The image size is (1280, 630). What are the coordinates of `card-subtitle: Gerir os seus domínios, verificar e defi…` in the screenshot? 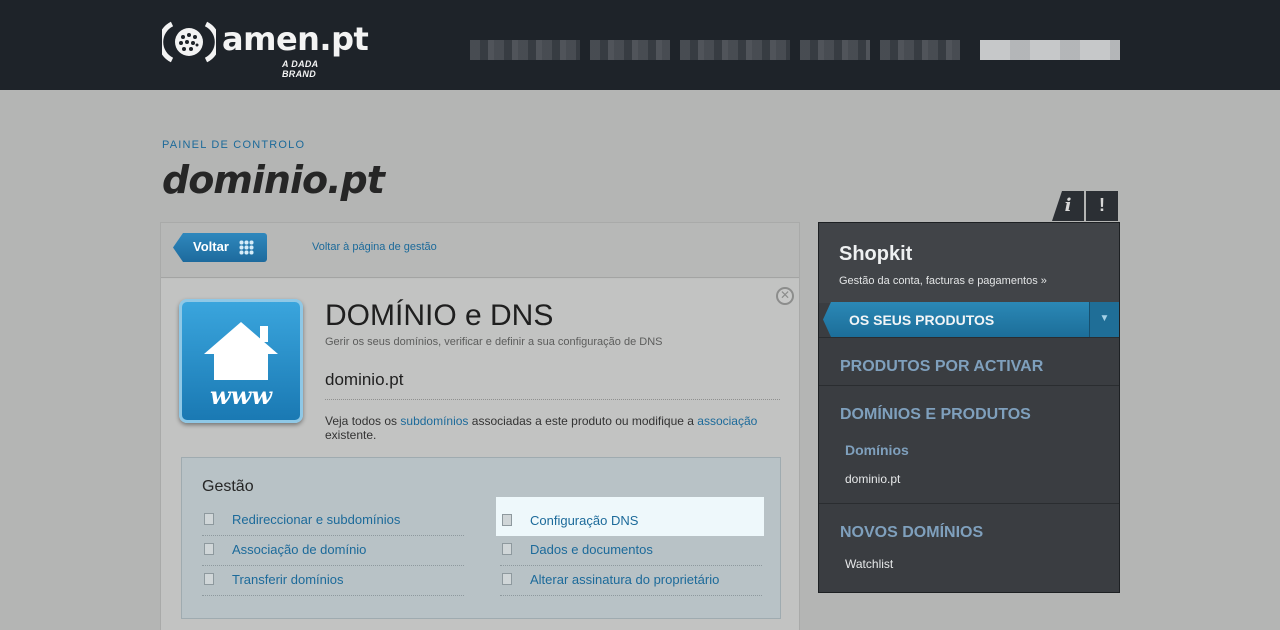 It's located at (494, 342).